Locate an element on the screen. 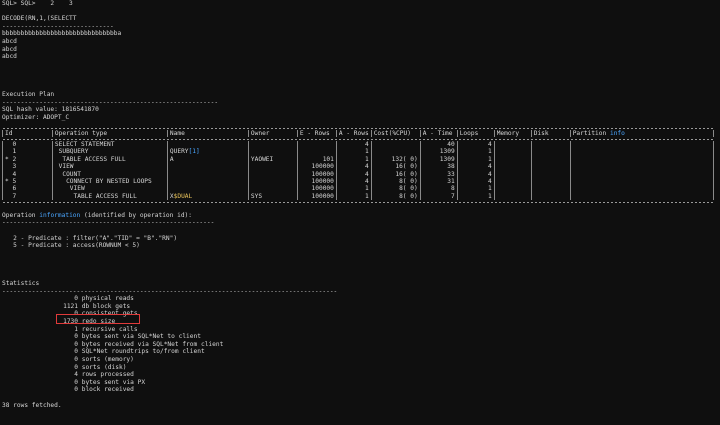 The image size is (720, 425). plan-cell-cost: 132( 0) is located at coordinates (395, 159).